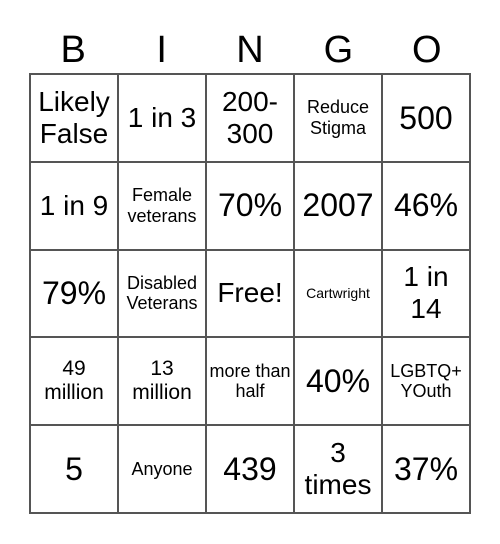 This screenshot has height=544, width=500. What do you see at coordinates (338, 293) in the screenshot?
I see `bingo-cell: Cartwright` at bounding box center [338, 293].